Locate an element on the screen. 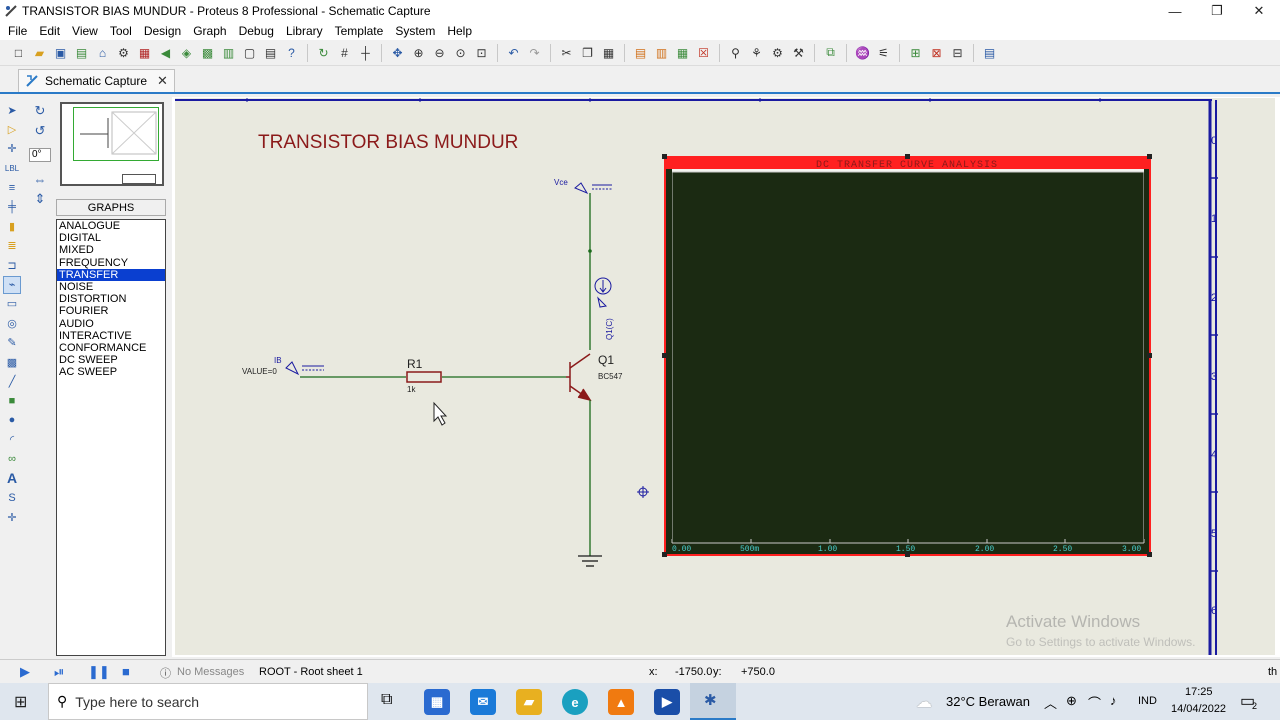 This screenshot has height=720, width=1280. cut-icon: ✂ is located at coordinates (567, 53).